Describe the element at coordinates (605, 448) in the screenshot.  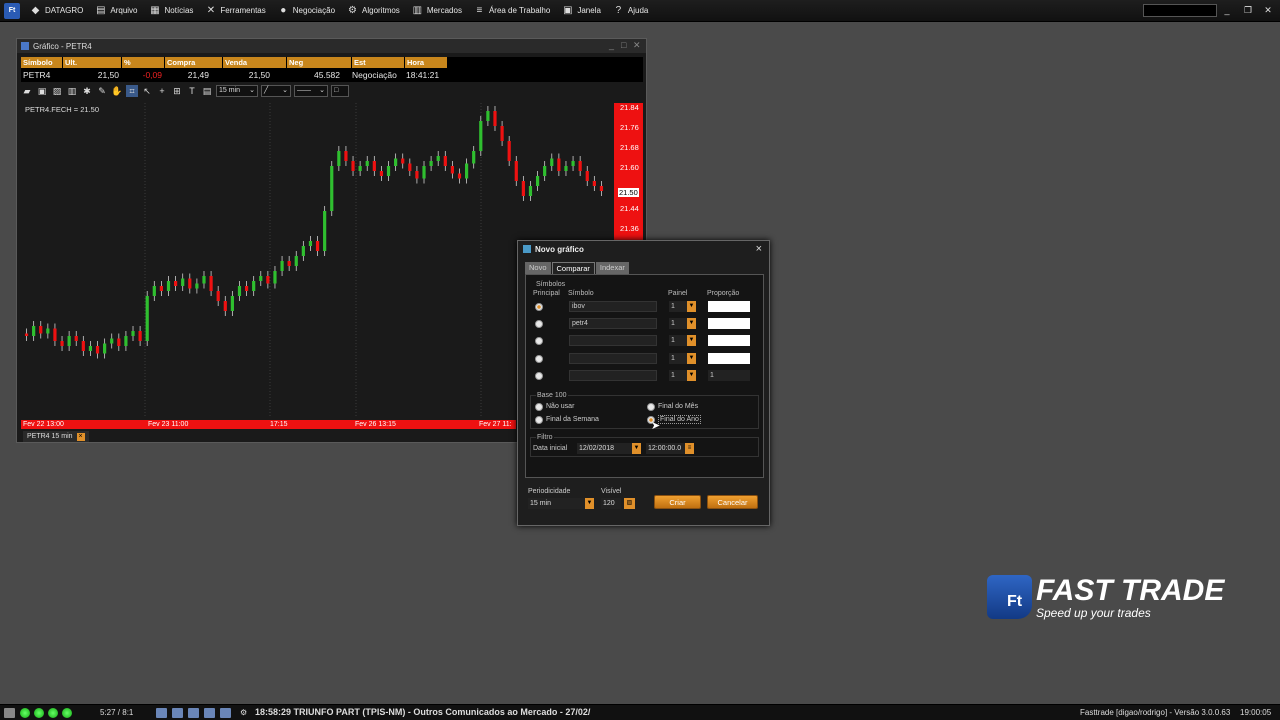
I see `start-date-input: 12/02/2018` at that location.